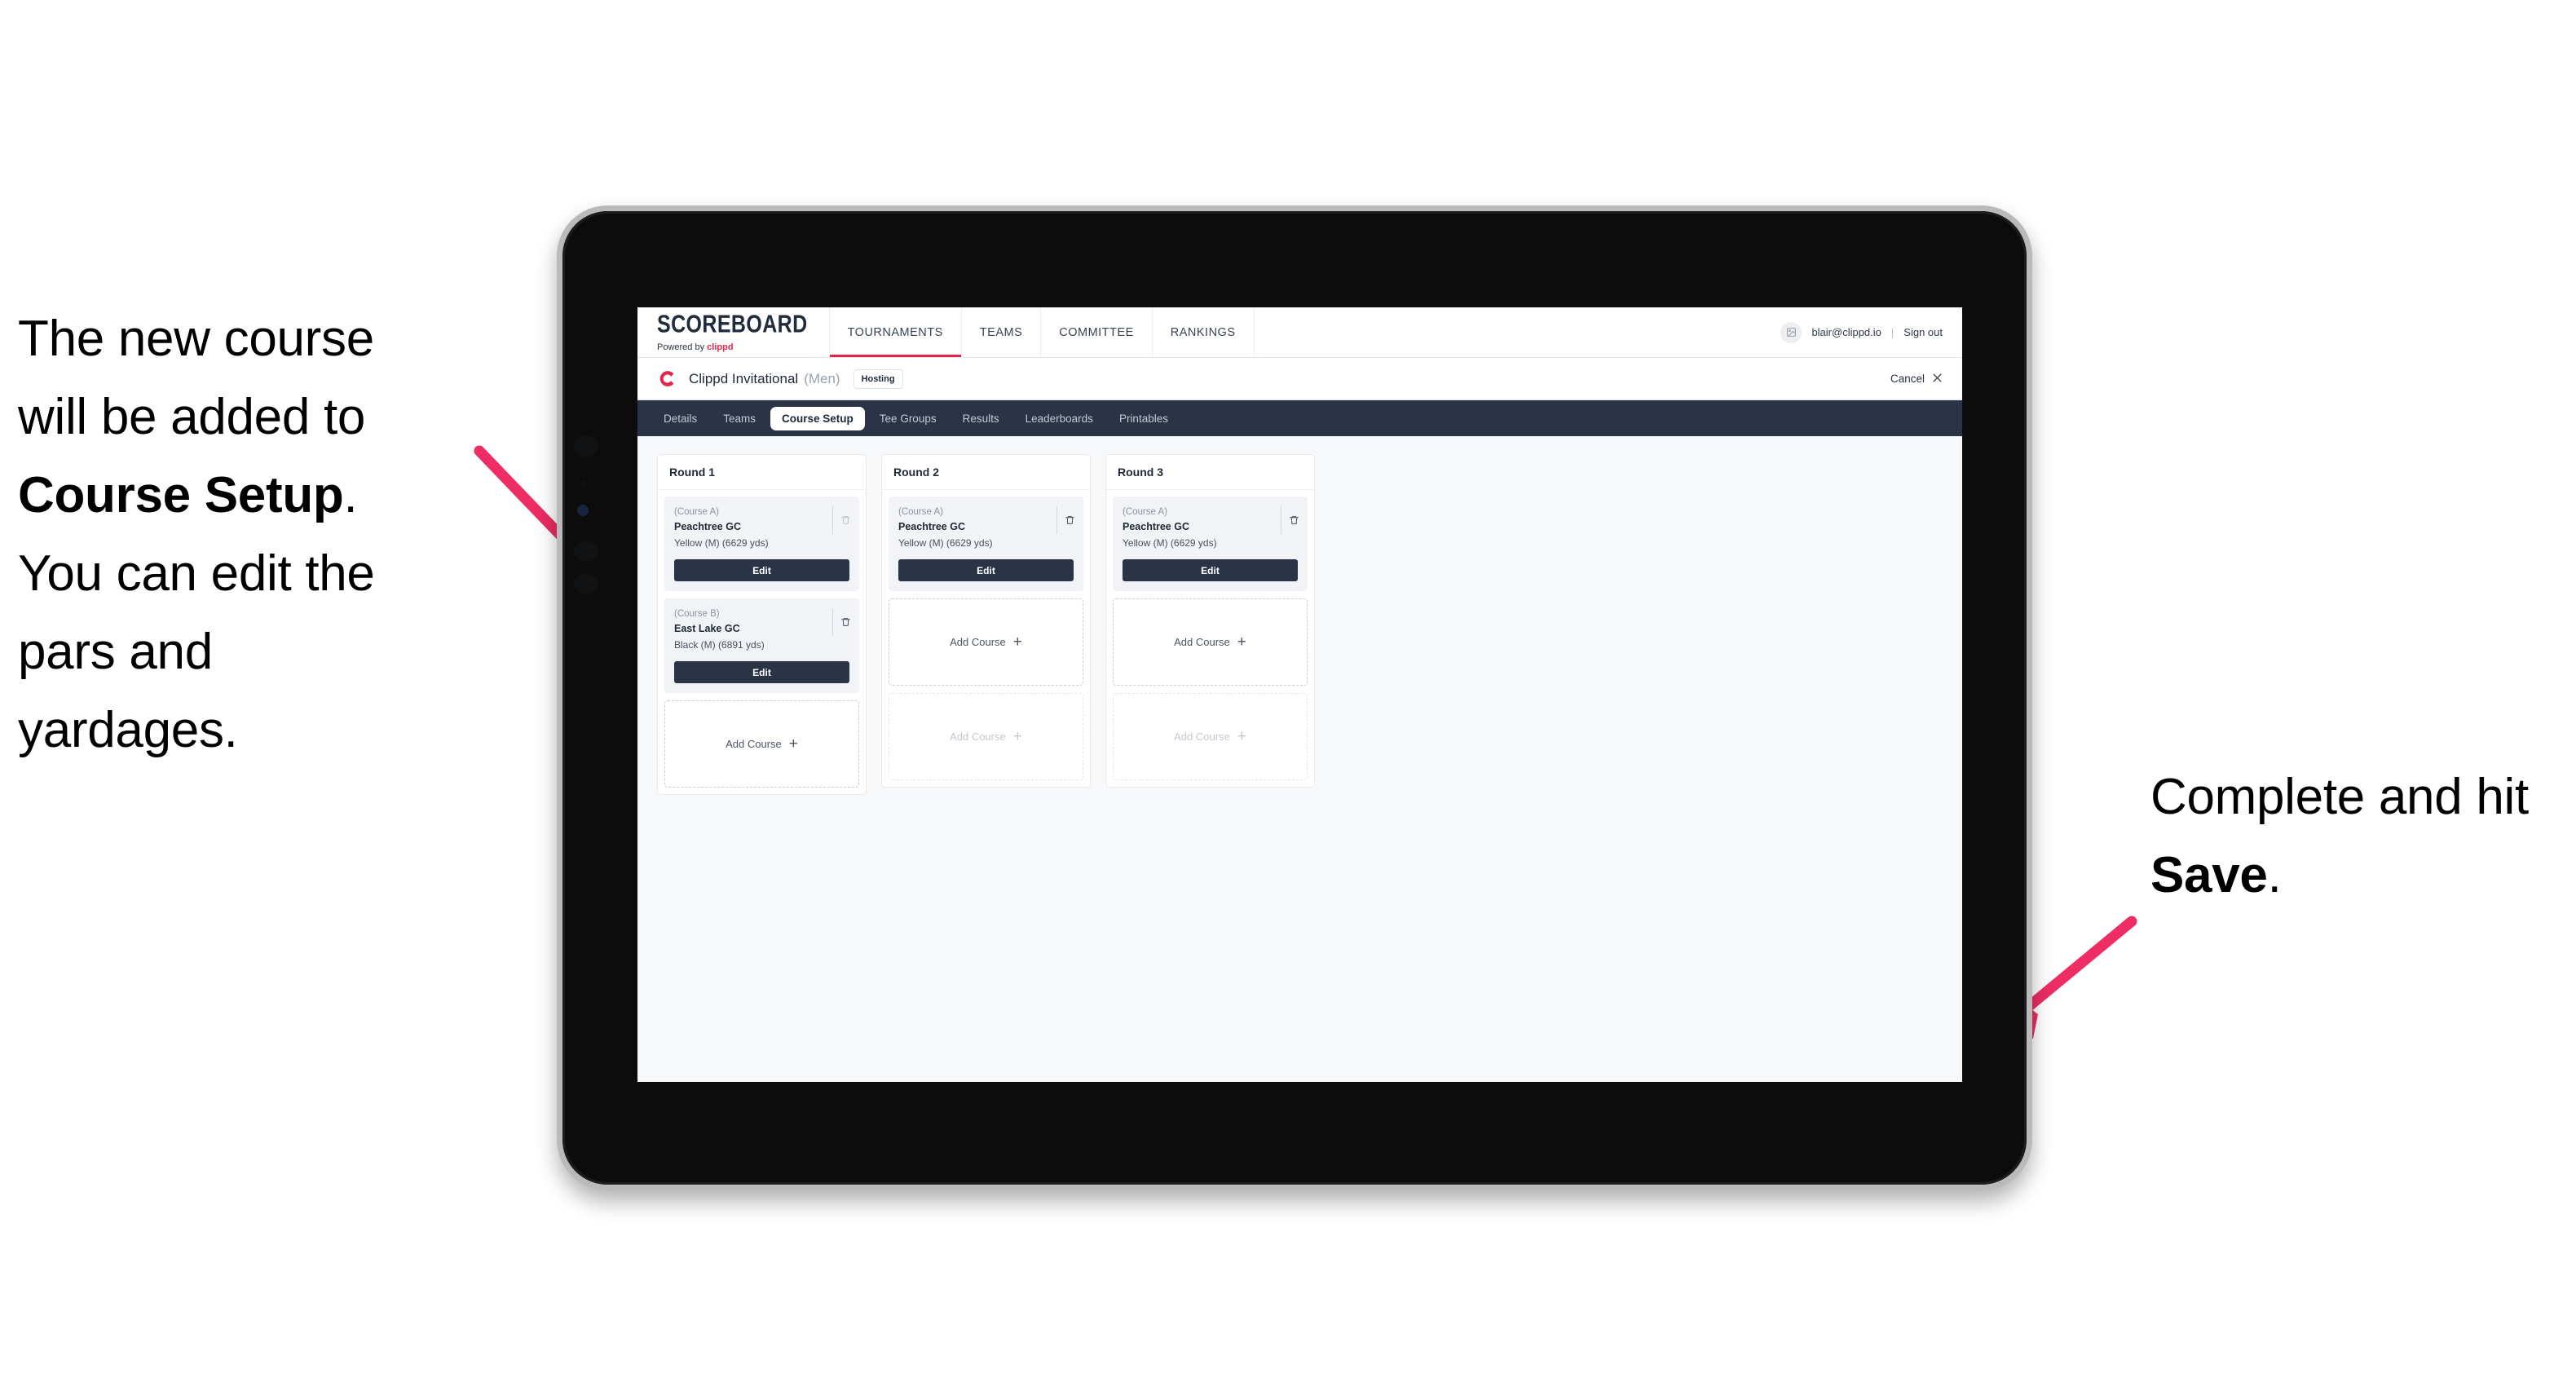 The image size is (2576, 1386). Describe the element at coordinates (697, 615) in the screenshot. I see `course-slot-label: (Course B)` at that location.